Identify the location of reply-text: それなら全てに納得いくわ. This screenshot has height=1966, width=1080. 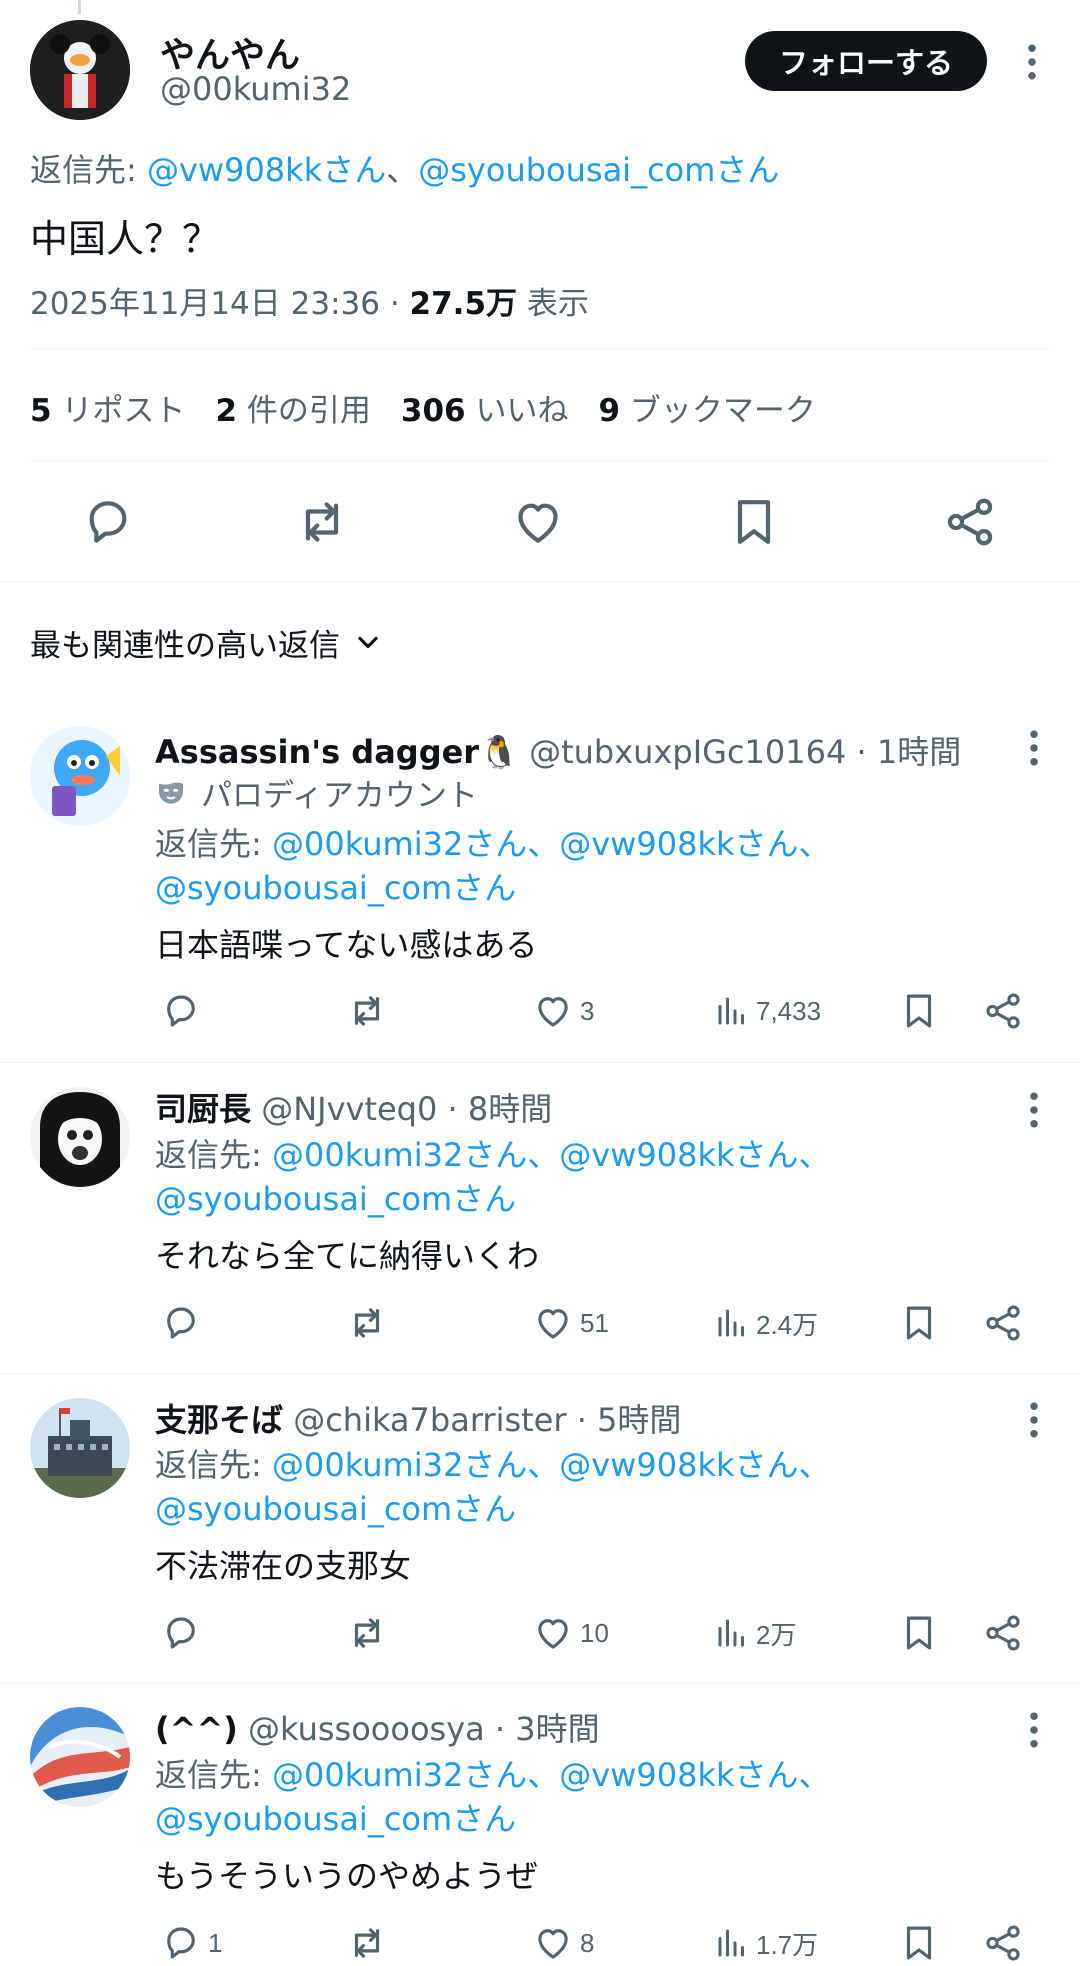
(347, 1256).